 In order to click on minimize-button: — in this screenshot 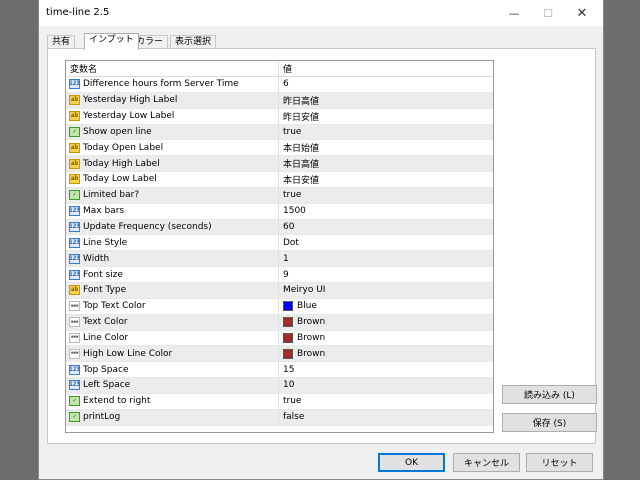, I will do `click(514, 13)`.